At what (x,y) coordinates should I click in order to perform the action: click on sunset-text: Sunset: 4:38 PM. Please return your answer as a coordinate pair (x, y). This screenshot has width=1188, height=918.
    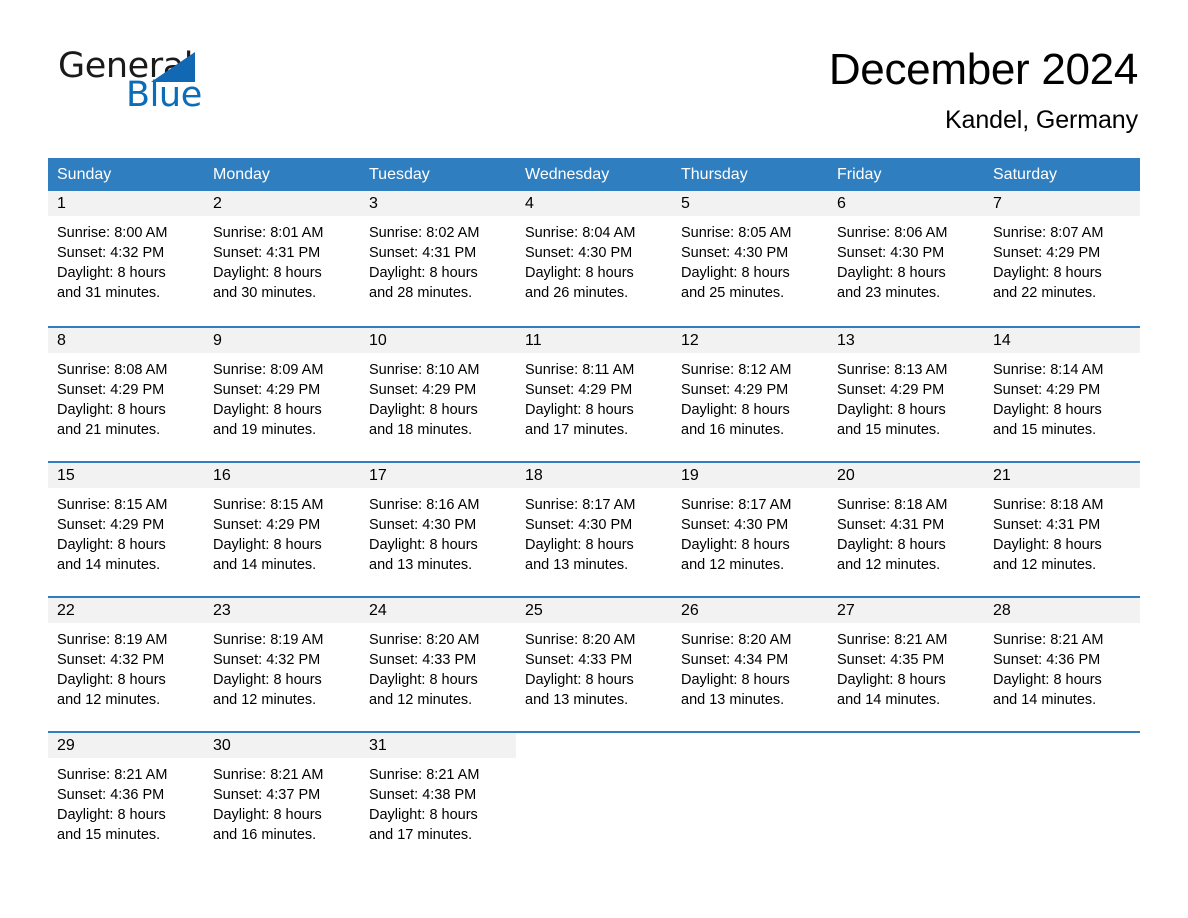
    Looking at the image, I should click on (423, 795).